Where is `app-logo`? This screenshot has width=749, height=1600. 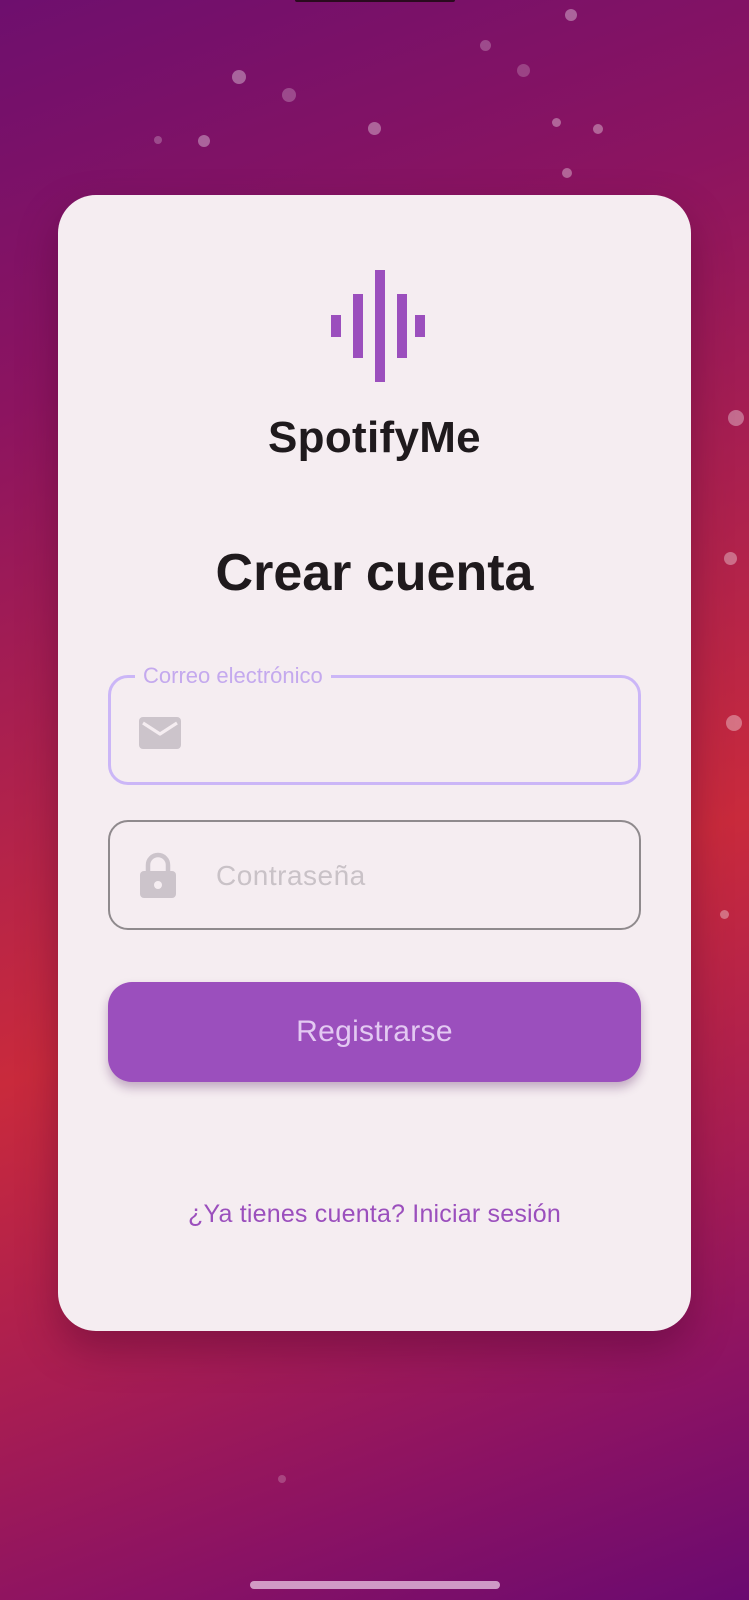
app-logo is located at coordinates (374, 326).